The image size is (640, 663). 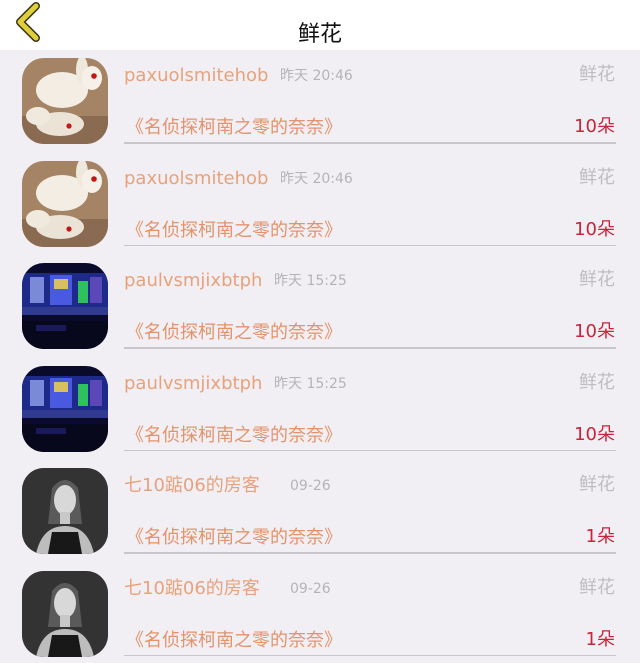 What do you see at coordinates (319, 34) in the screenshot?
I see `page-title: 鲜花` at bounding box center [319, 34].